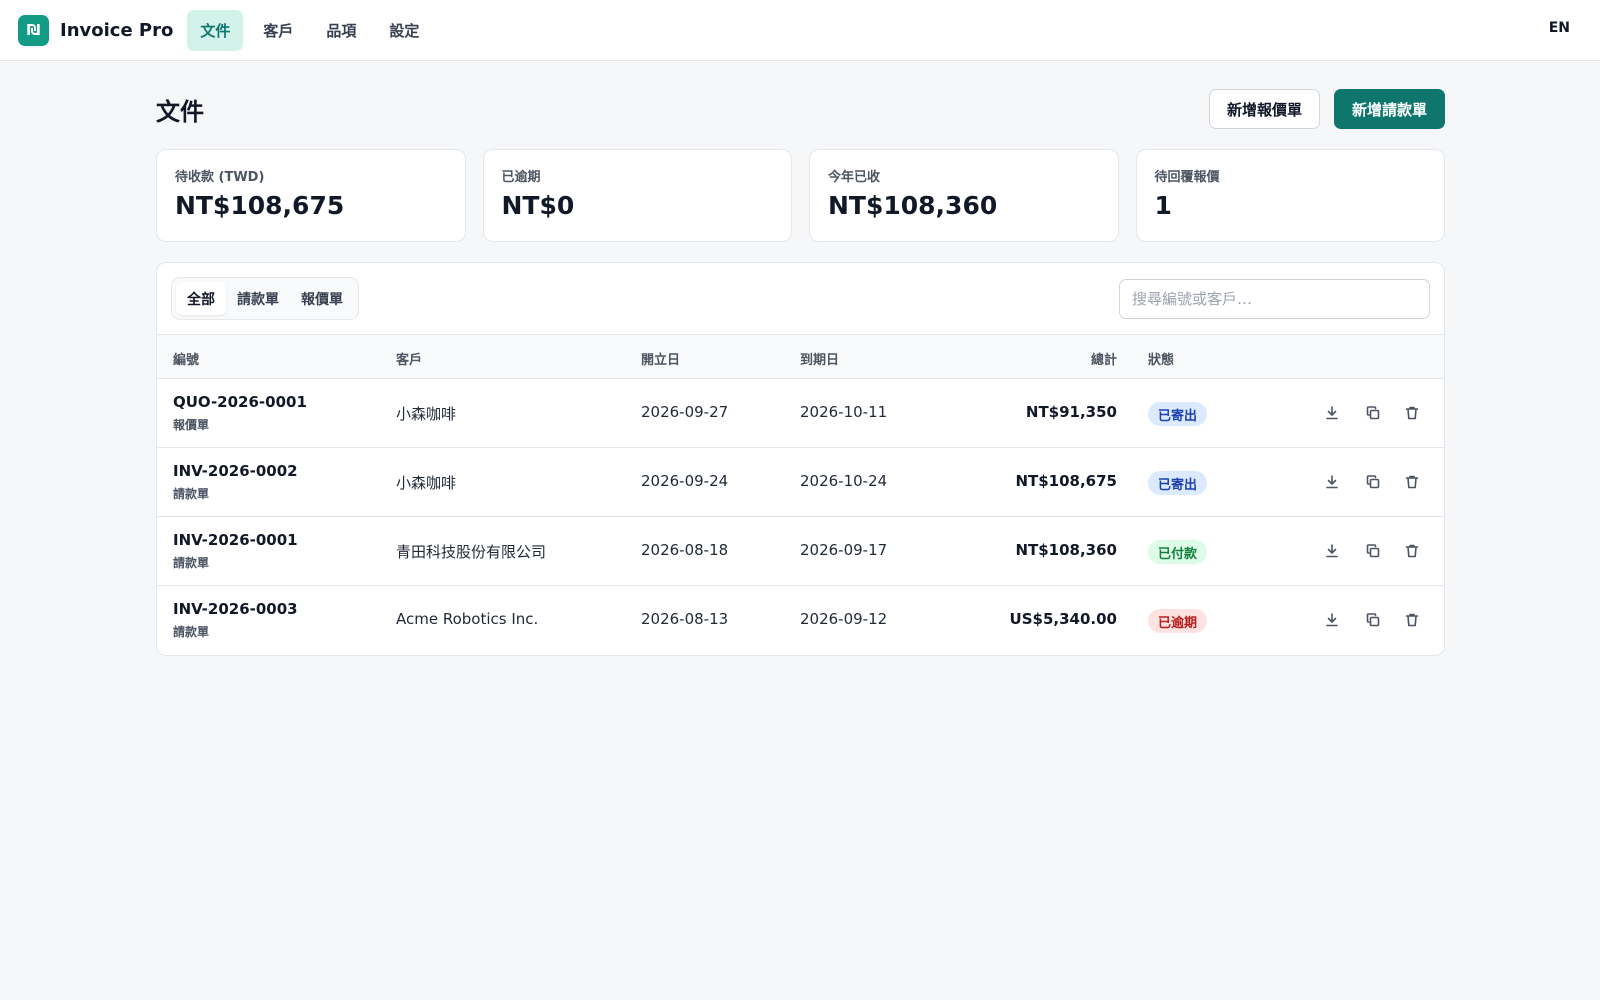  I want to click on stat-label: 待收款 (TWD), so click(220, 177).